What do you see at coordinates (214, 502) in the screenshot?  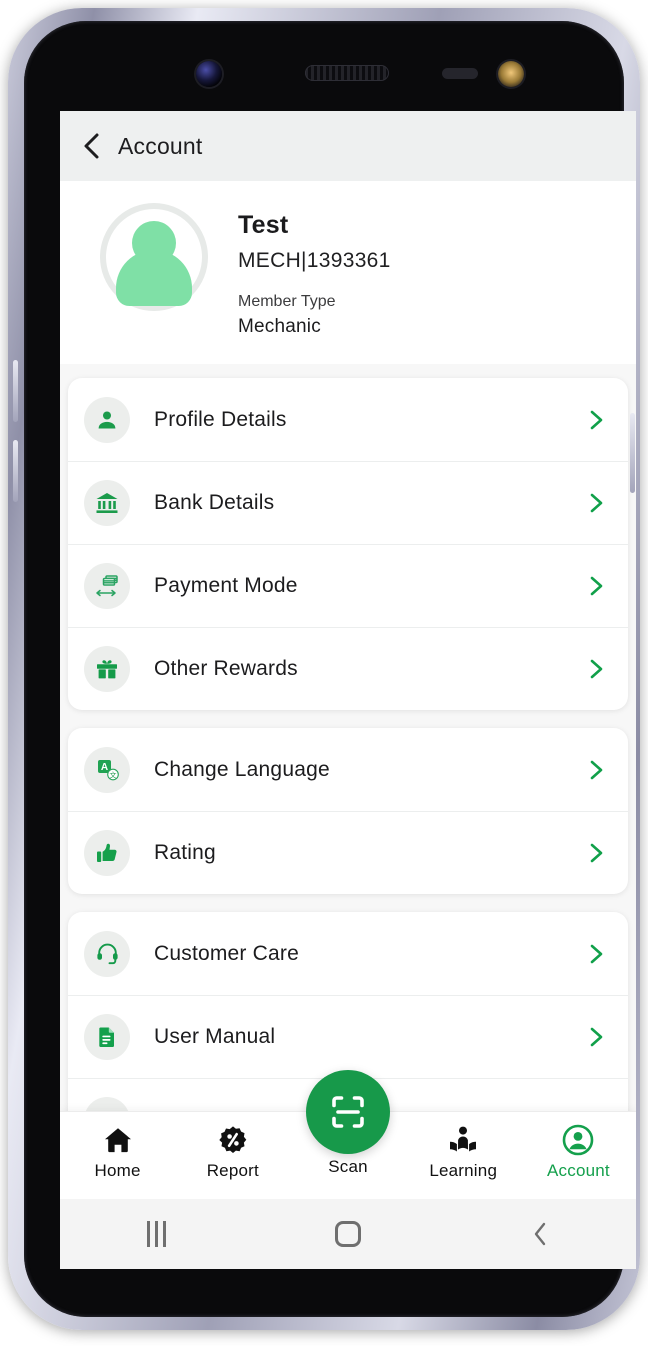 I see `menu-item-label: Bank Details` at bounding box center [214, 502].